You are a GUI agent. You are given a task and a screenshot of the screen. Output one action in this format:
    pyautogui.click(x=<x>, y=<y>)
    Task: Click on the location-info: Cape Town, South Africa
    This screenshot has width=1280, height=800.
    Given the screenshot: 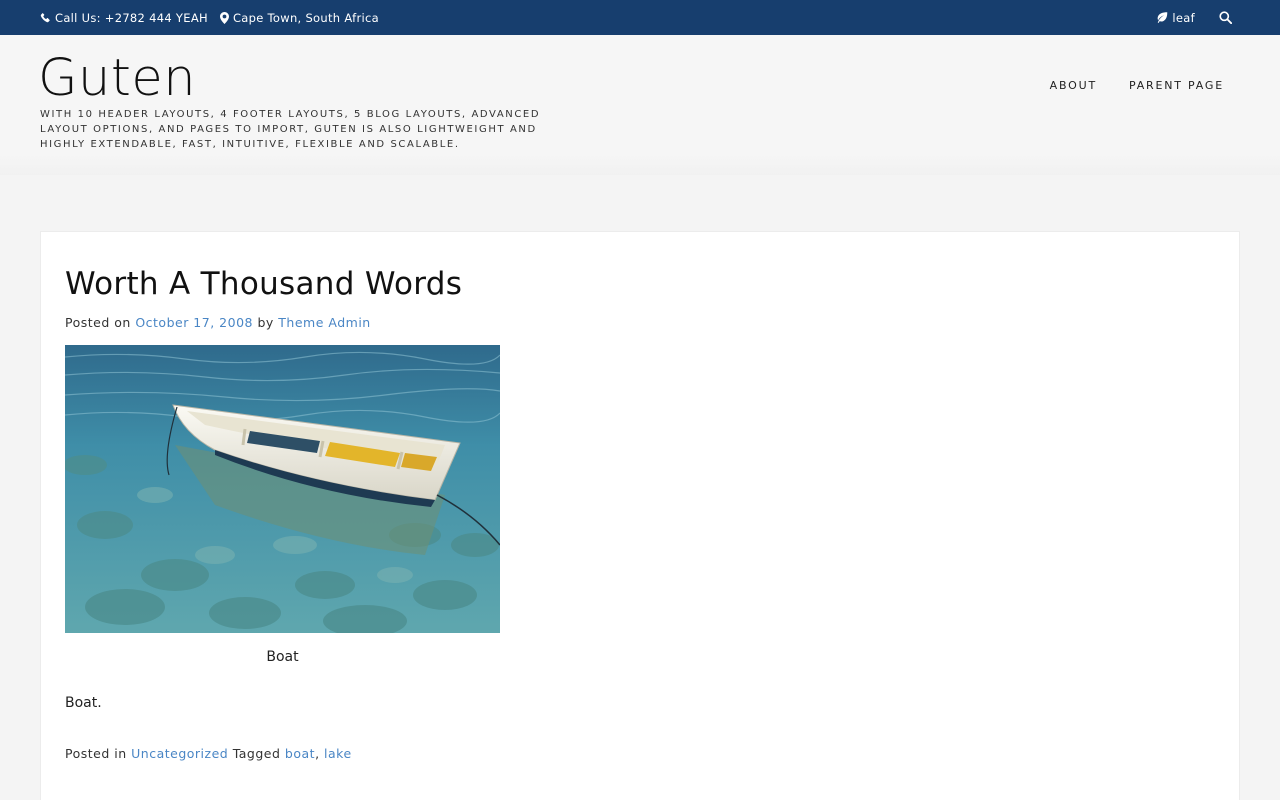 What is the action you would take?
    pyautogui.click(x=299, y=17)
    